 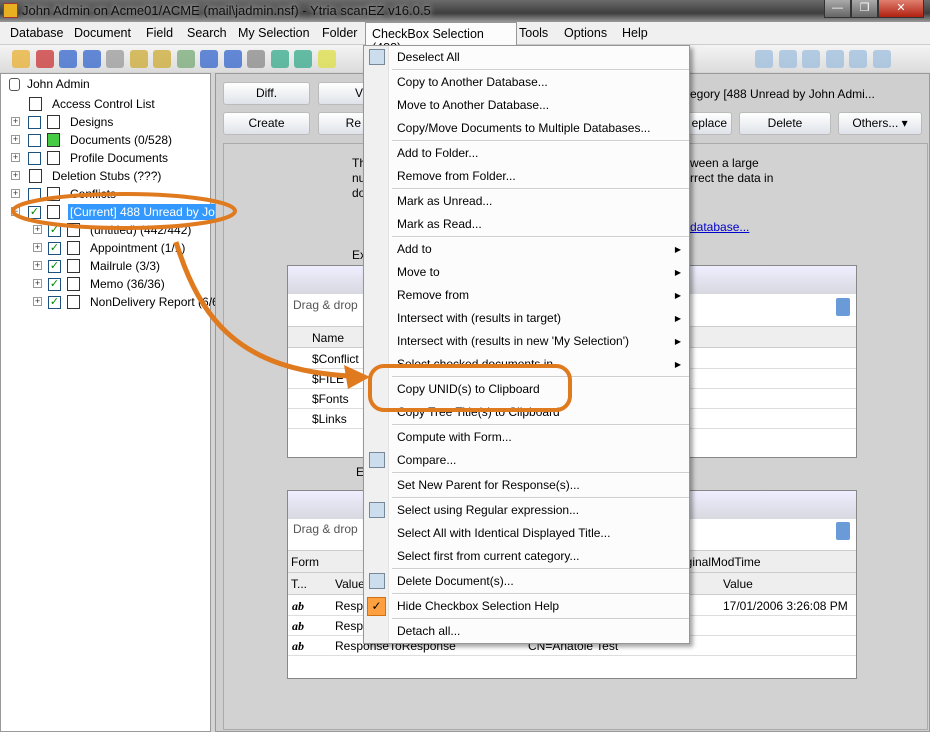 I want to click on new-check-icon, so click(x=787, y=59).